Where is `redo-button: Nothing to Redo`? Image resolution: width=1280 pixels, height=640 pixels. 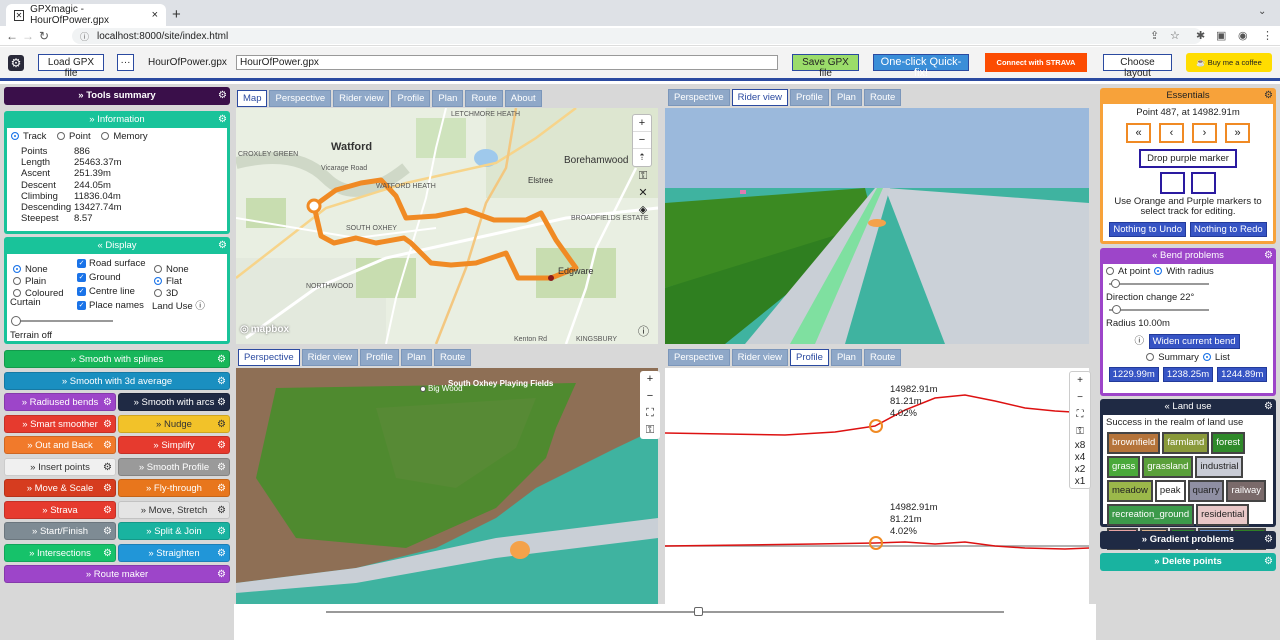 redo-button: Nothing to Redo is located at coordinates (1228, 229).